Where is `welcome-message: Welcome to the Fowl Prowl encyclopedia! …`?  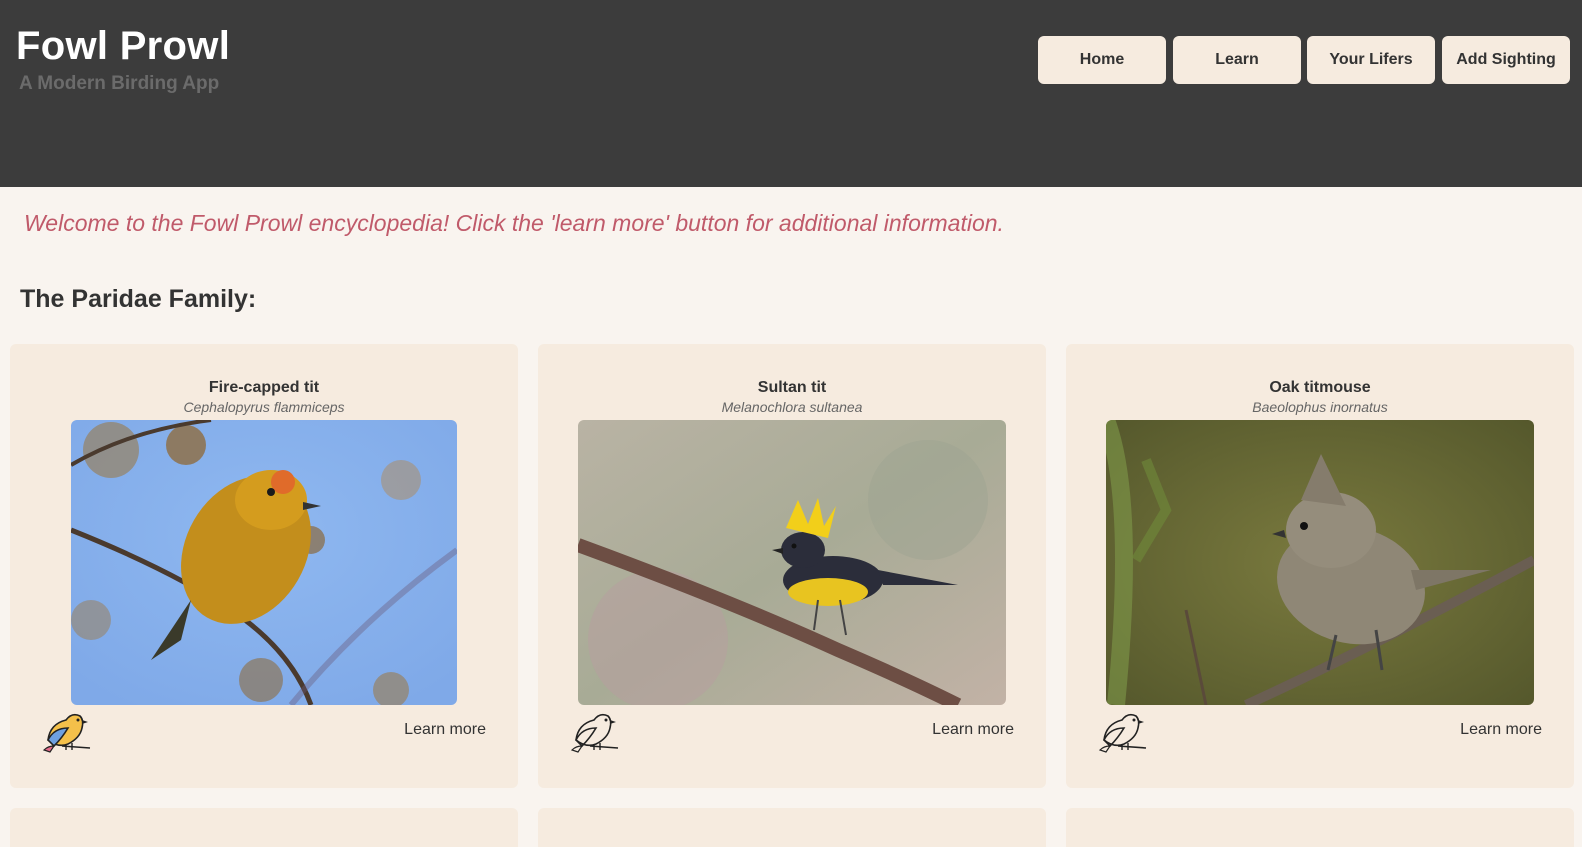 welcome-message: Welcome to the Fowl Prowl encyclopedia! … is located at coordinates (514, 223).